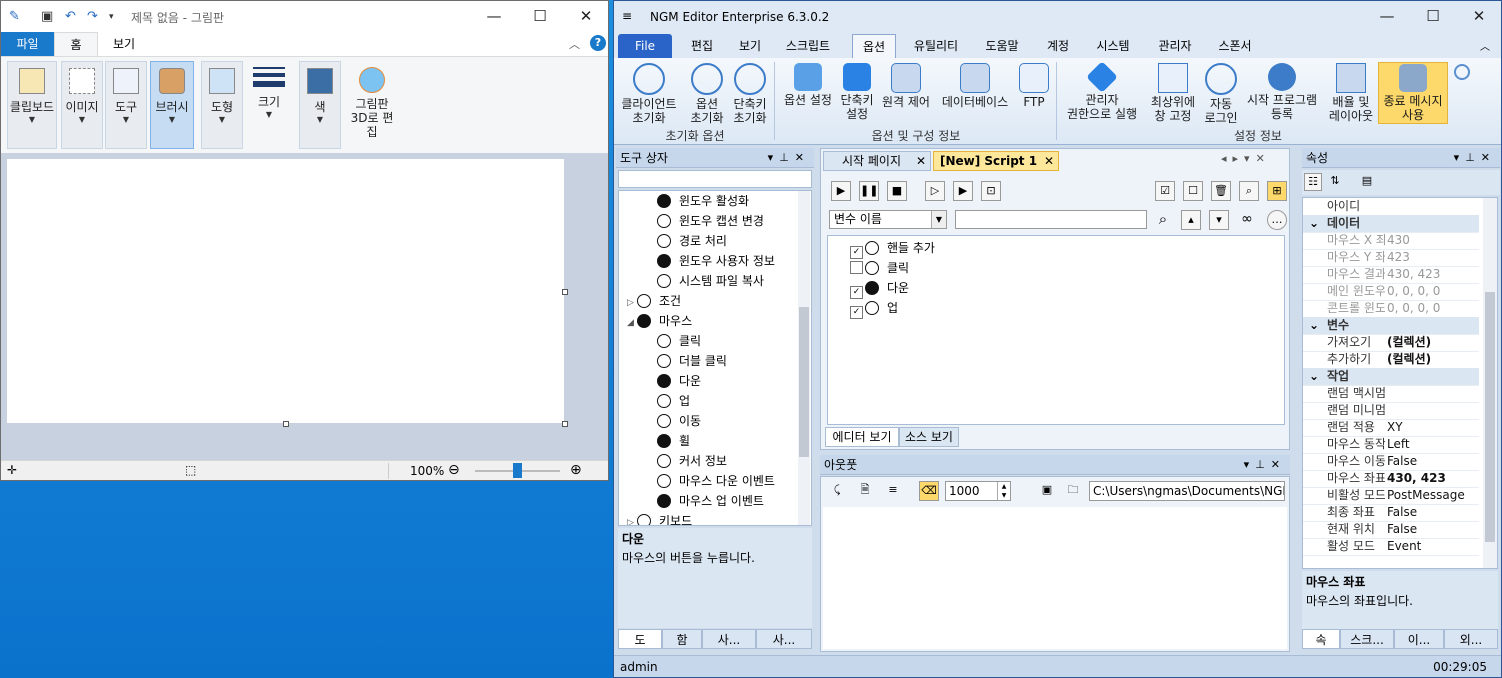  Describe the element at coordinates (1462, 72) in the screenshot. I see `ribbon-settings-icon` at that location.